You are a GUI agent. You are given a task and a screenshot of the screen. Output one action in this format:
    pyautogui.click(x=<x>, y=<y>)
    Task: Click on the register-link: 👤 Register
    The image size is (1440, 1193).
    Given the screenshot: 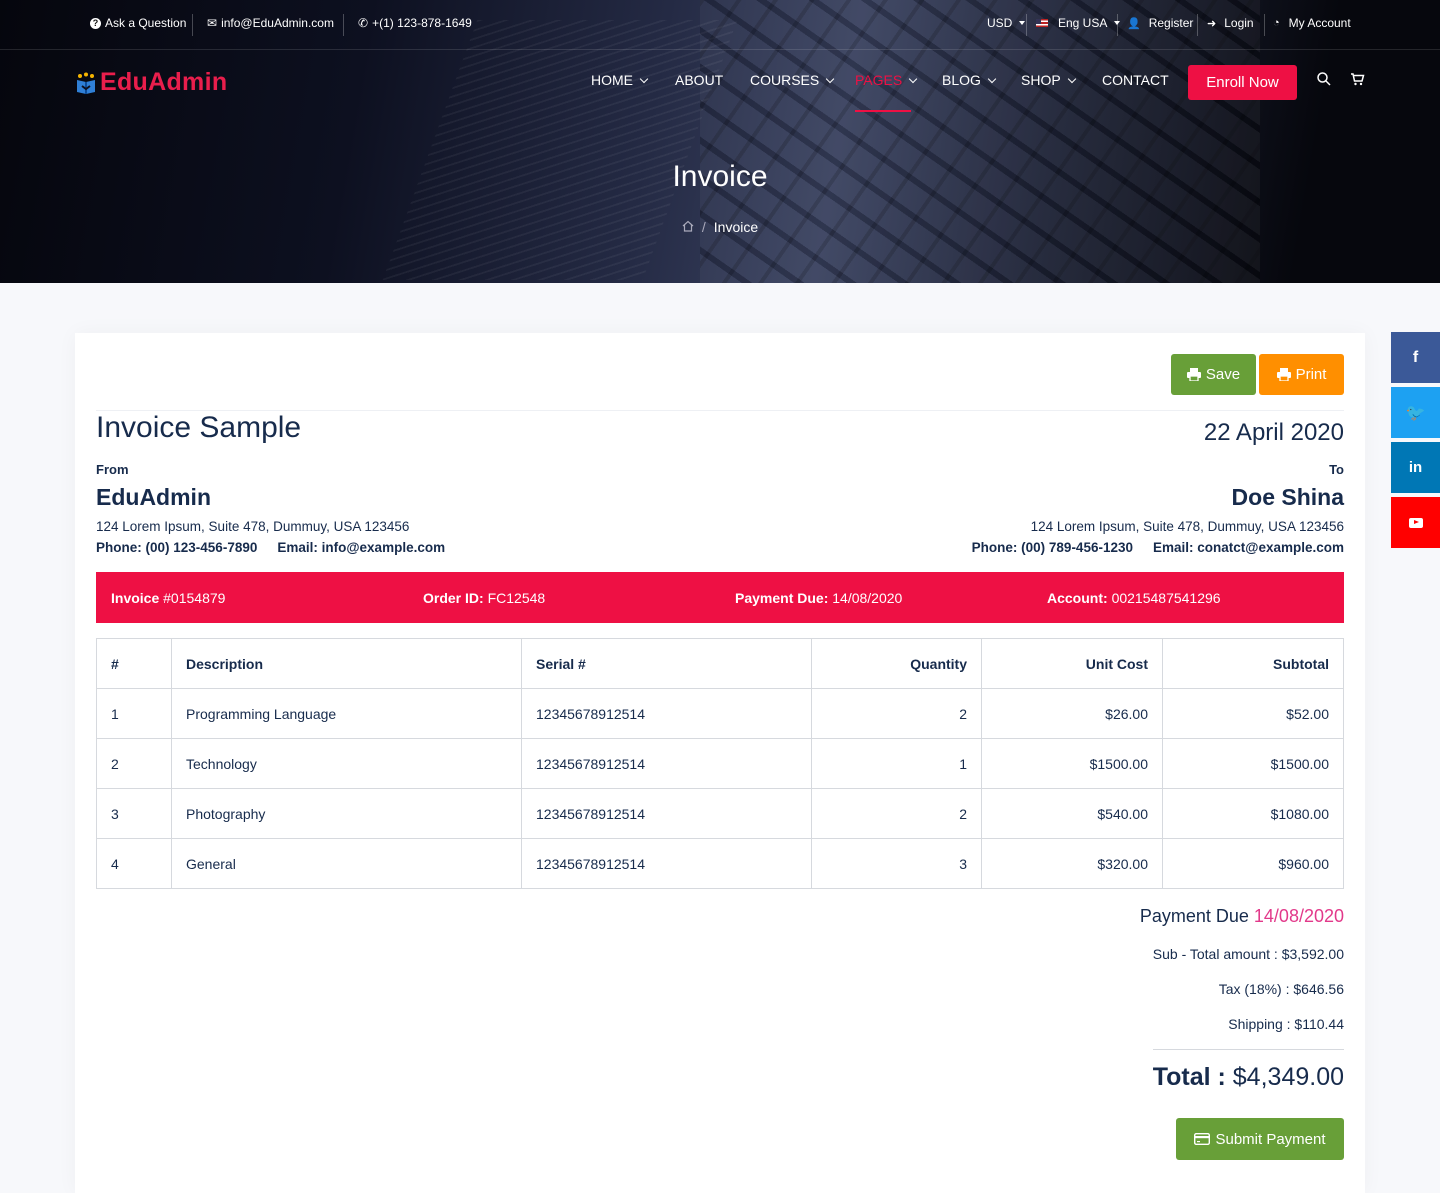 What is the action you would take?
    pyautogui.click(x=1160, y=23)
    